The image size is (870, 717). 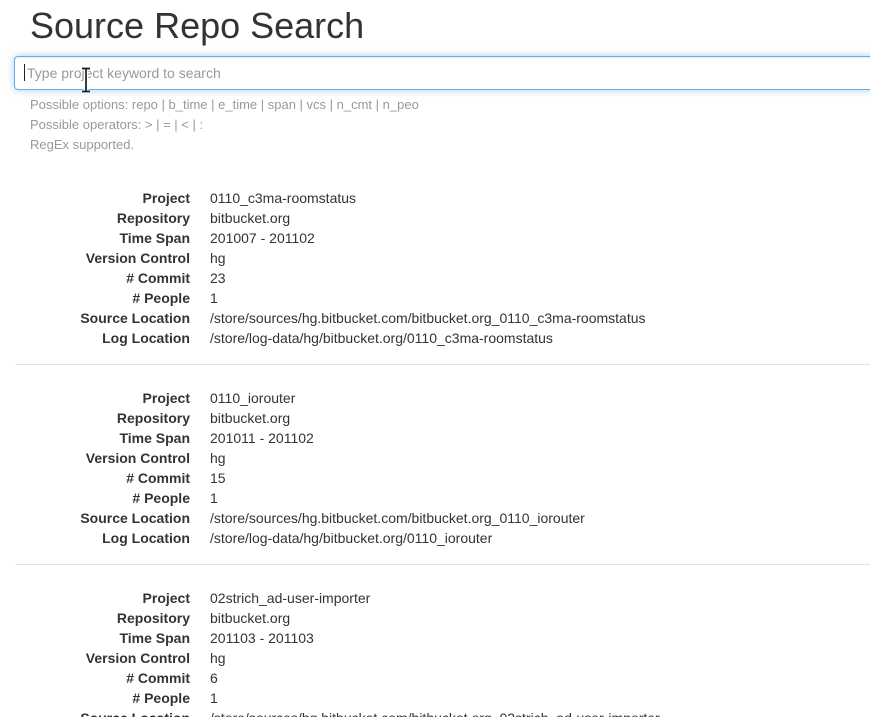 What do you see at coordinates (218, 278) in the screenshot?
I see `field-value-commit: 23` at bounding box center [218, 278].